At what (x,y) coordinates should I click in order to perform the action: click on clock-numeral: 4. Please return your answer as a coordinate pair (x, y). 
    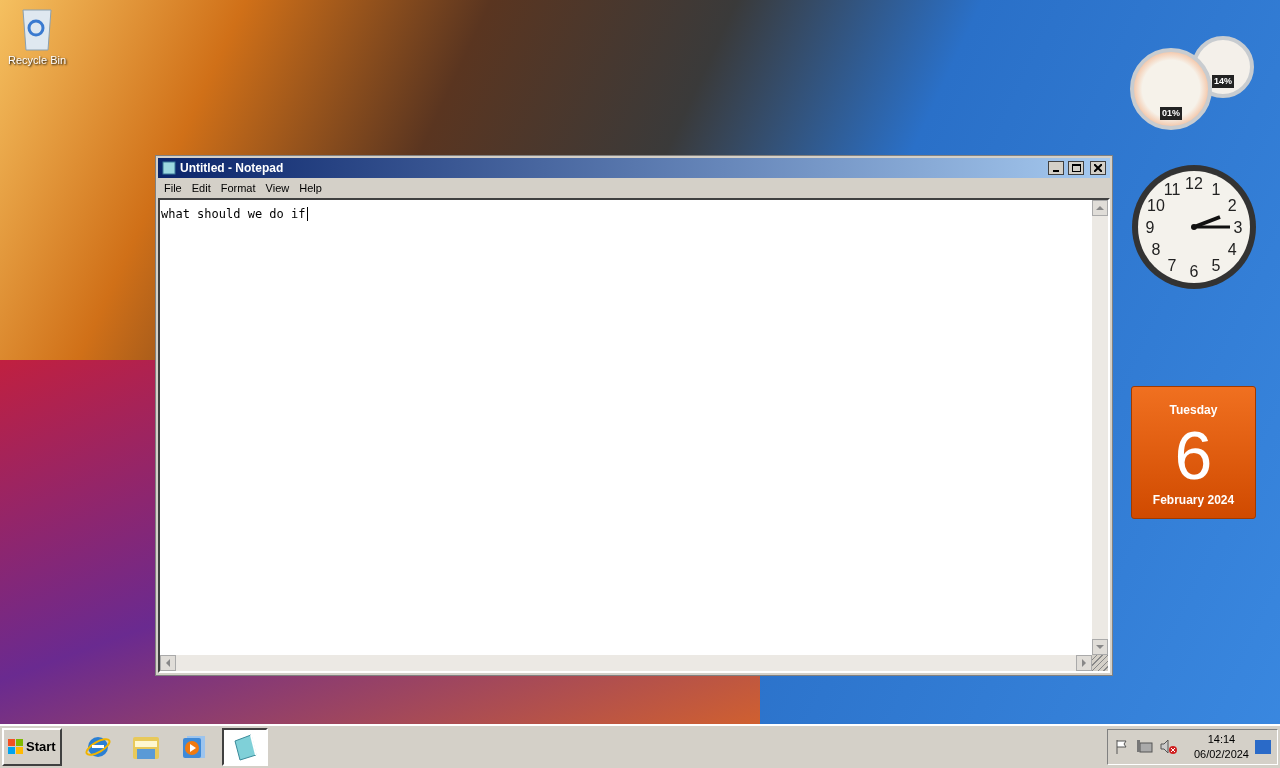
    Looking at the image, I should click on (1232, 249).